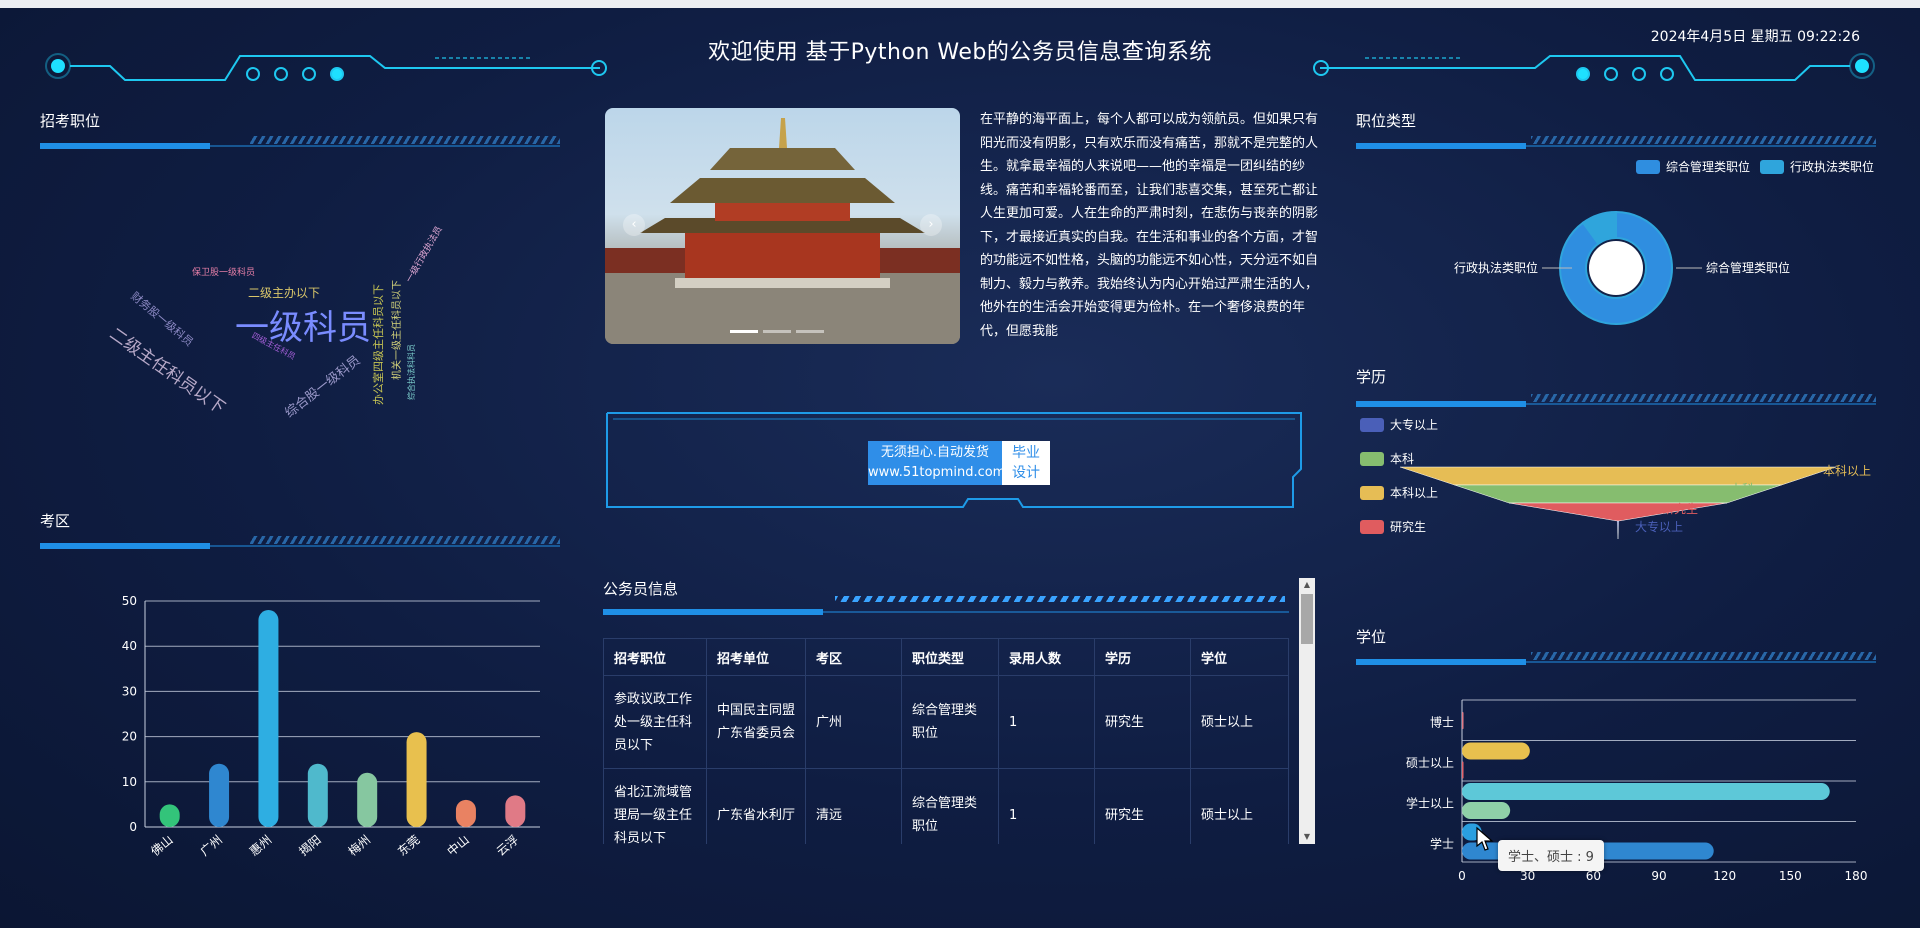 This screenshot has height=928, width=1920. I want to click on table-cell: 参政议政工作处一级主任科员以下, so click(655, 722).